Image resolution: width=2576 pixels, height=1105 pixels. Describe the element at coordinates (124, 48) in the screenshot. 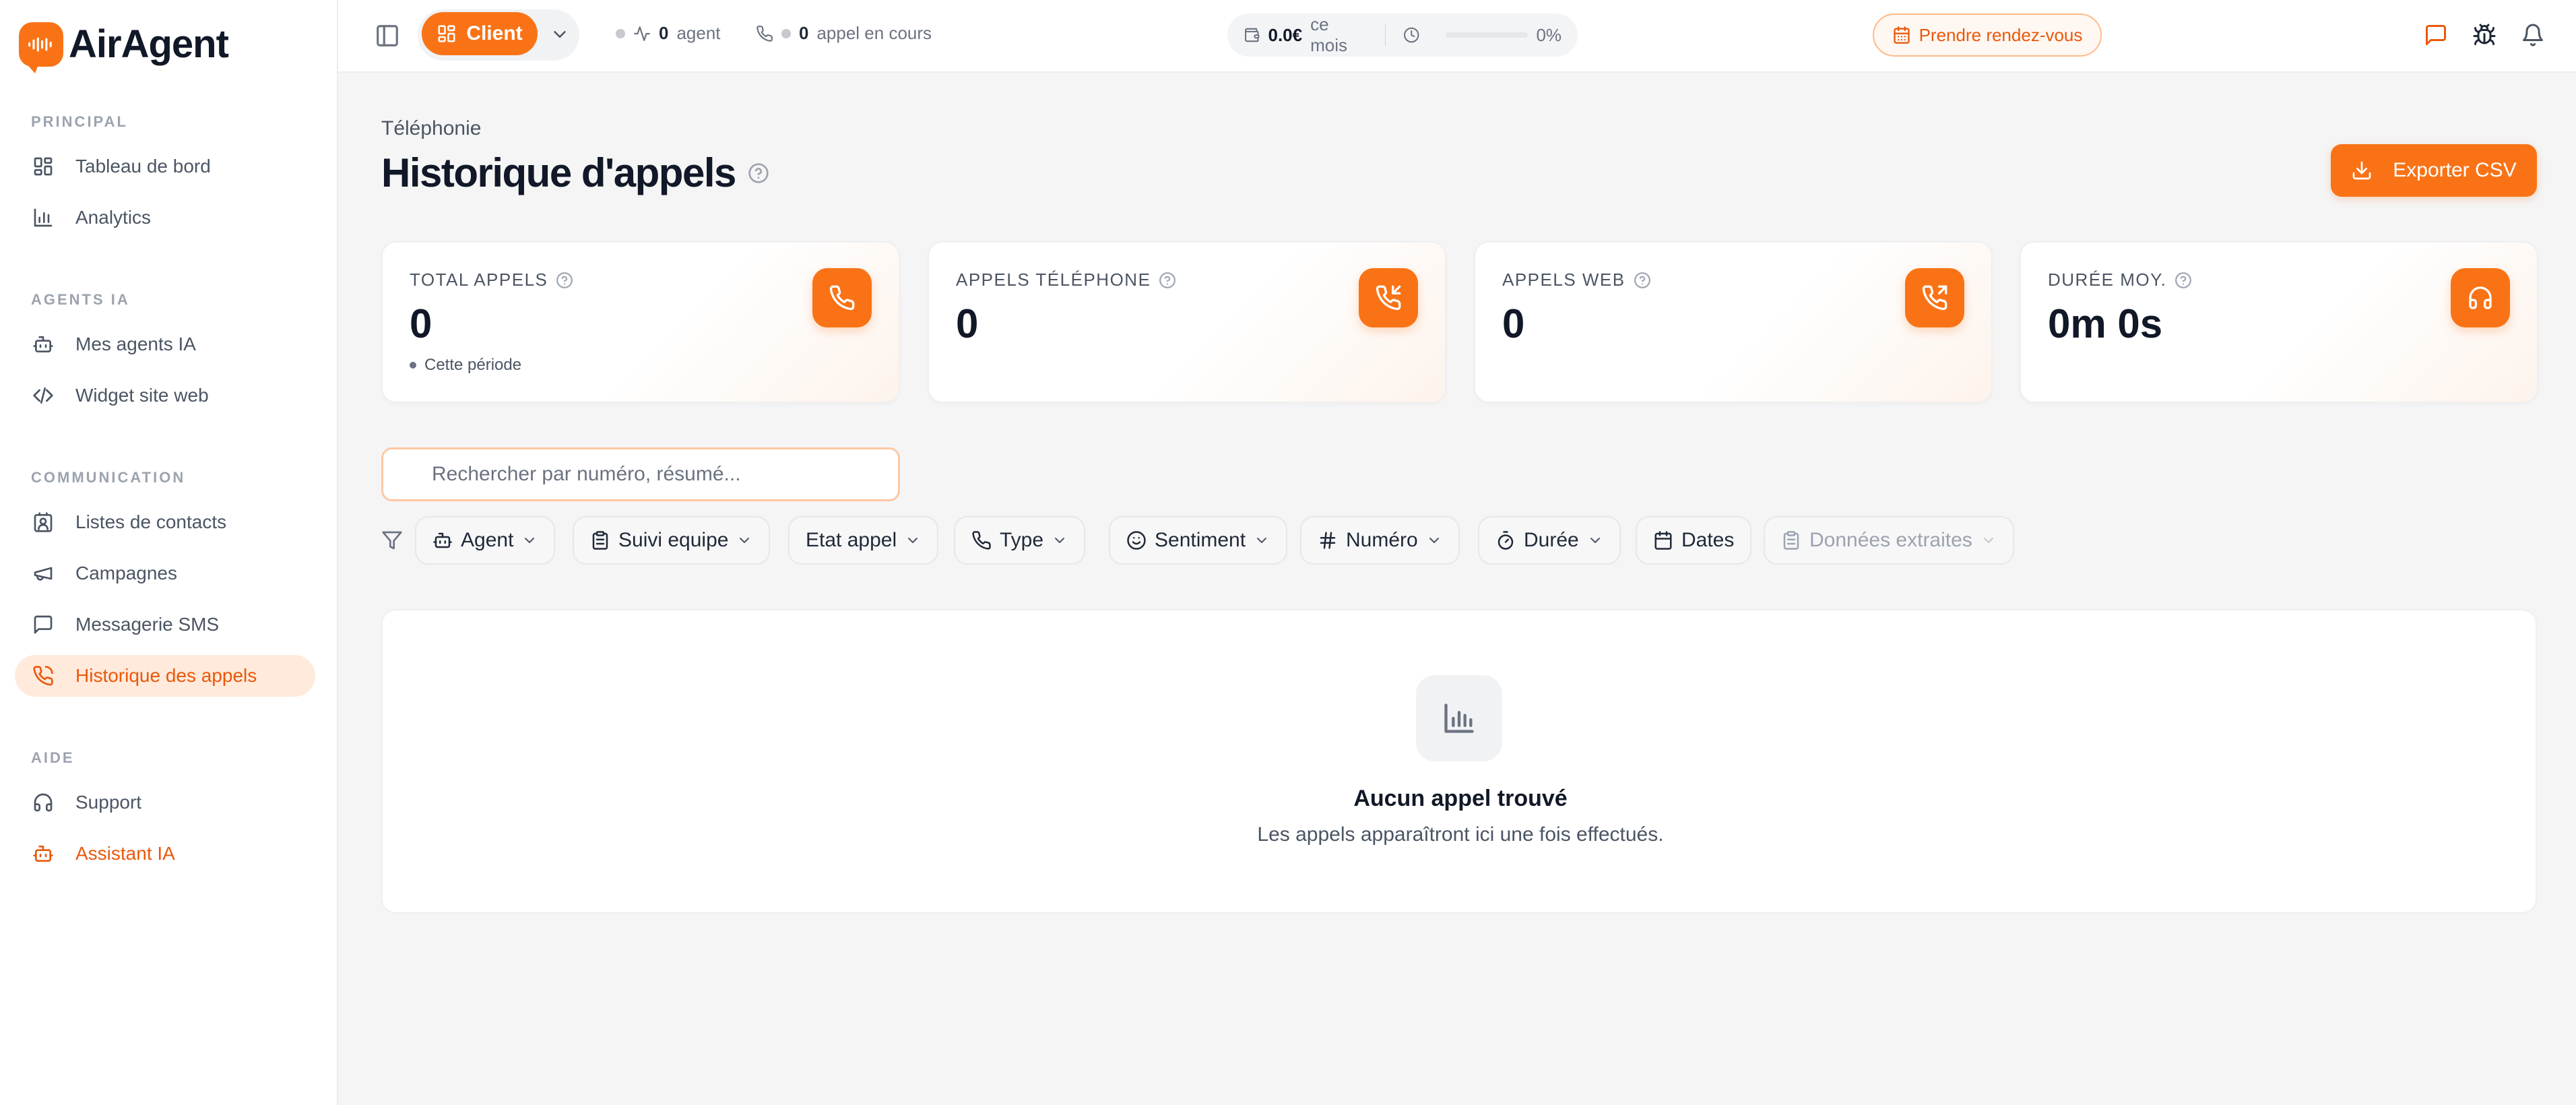

I see `logo: AirAgent` at that location.